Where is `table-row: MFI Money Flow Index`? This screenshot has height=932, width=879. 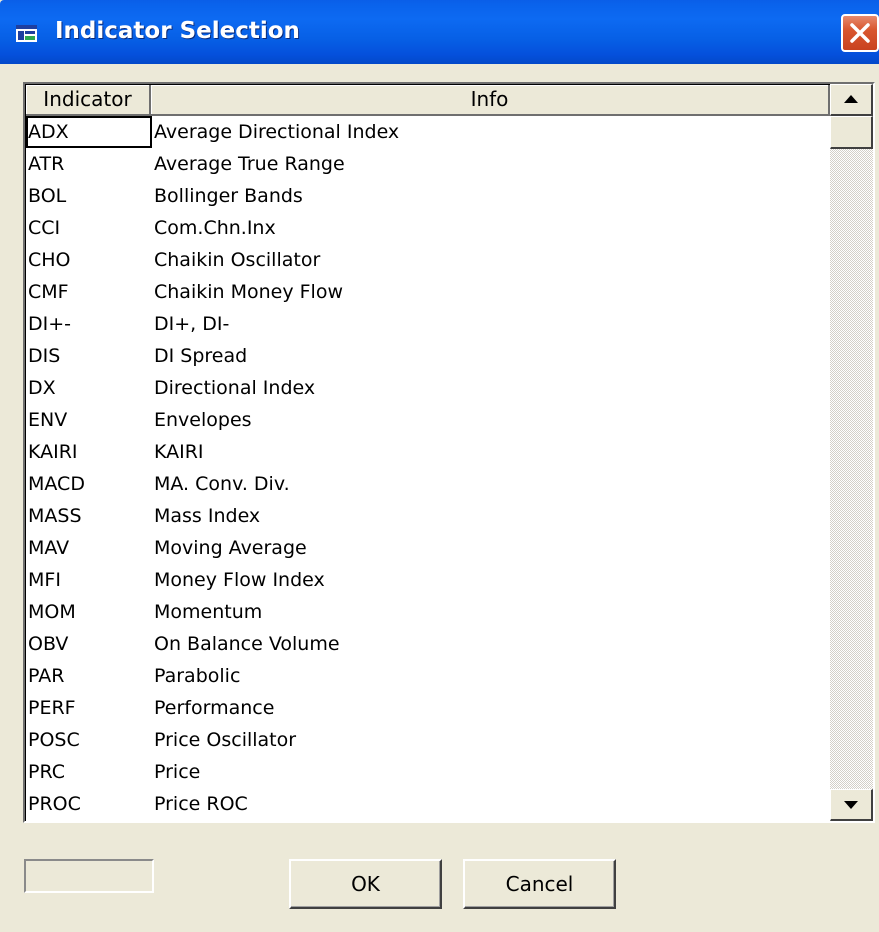
table-row: MFI Money Flow Index is located at coordinates (428, 580).